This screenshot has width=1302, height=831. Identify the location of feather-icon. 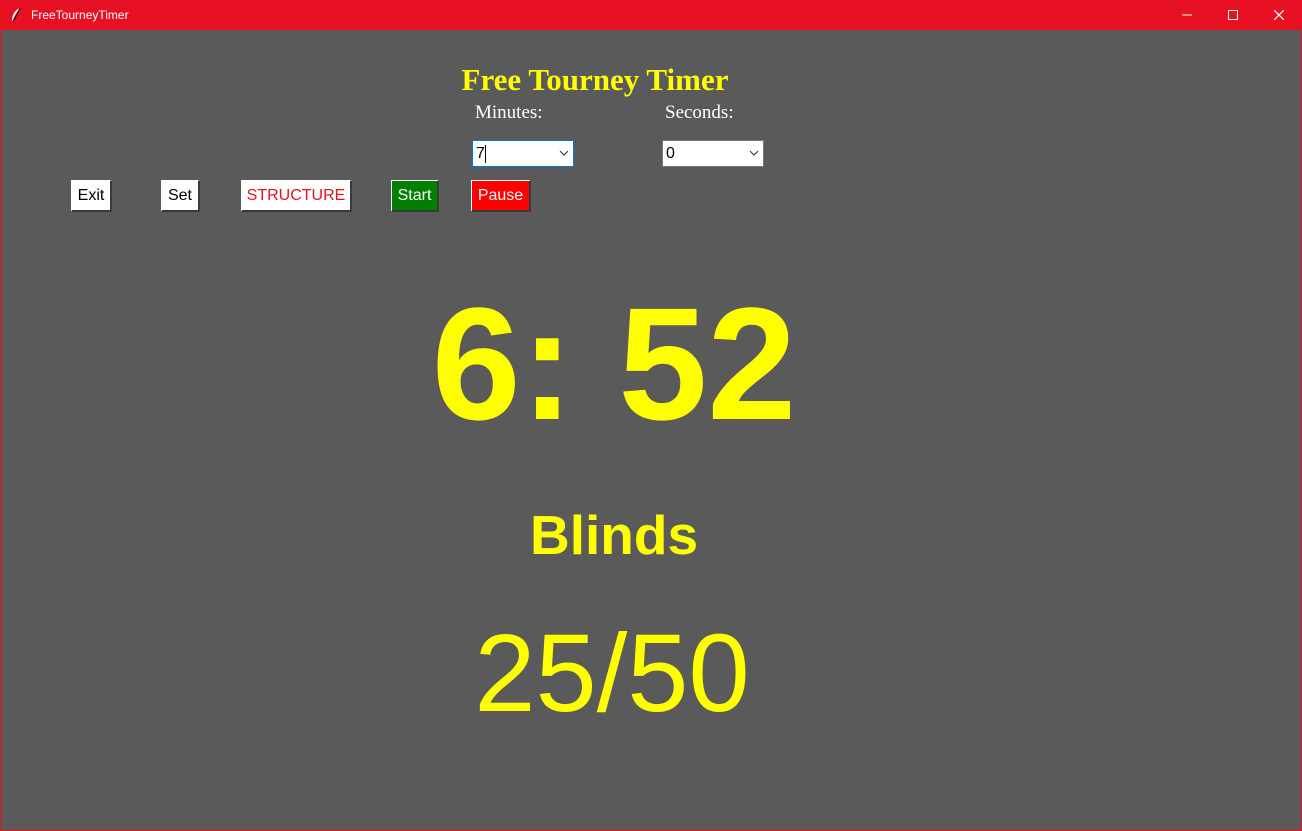
(16, 15).